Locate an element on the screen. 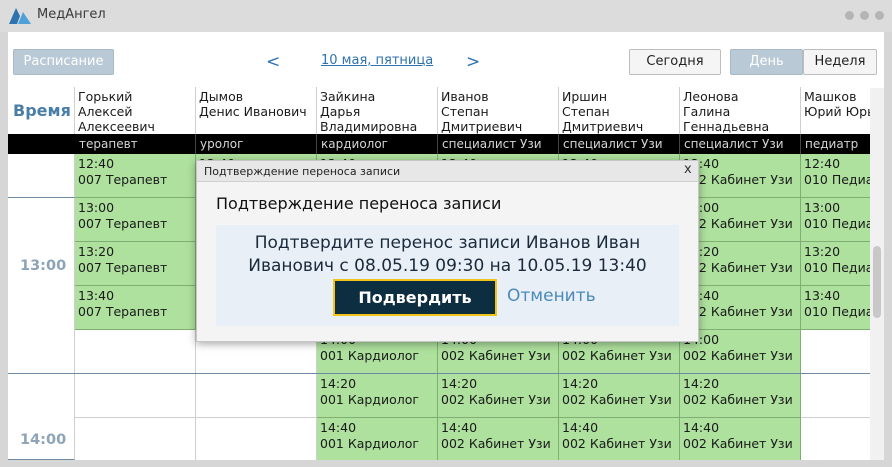 This screenshot has width=892, height=467. doctor-name-line: Иванов is located at coordinates (465, 96).